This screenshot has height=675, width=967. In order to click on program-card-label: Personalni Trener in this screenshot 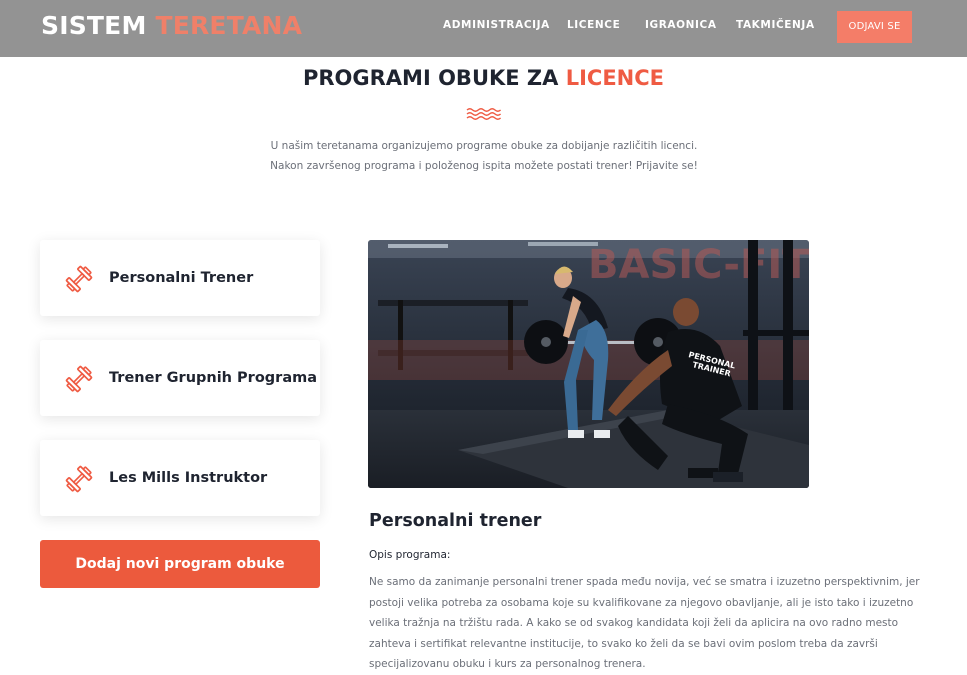, I will do `click(181, 278)`.